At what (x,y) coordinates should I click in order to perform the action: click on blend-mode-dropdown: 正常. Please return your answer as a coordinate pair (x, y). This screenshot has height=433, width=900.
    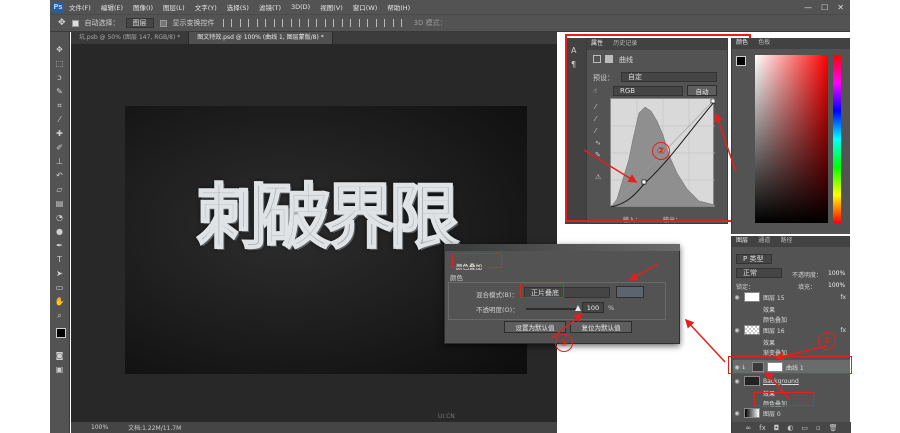
    Looking at the image, I should click on (759, 273).